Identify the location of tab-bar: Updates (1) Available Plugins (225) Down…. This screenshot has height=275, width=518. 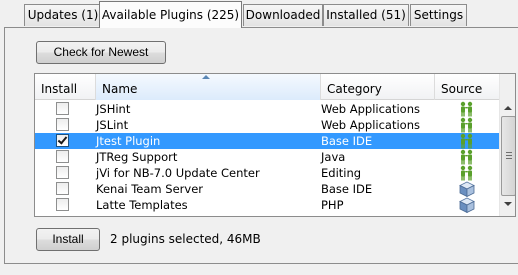
(259, 14).